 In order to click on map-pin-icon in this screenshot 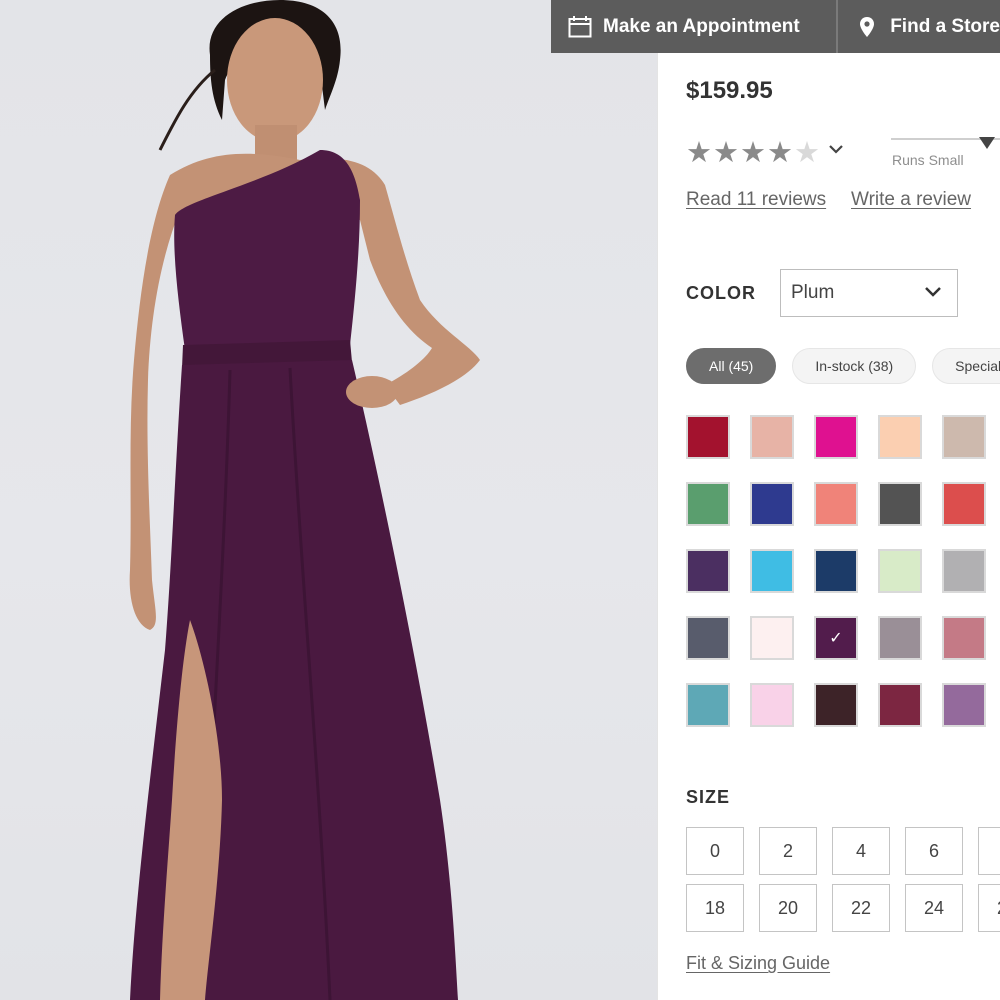, I will do `click(867, 27)`.